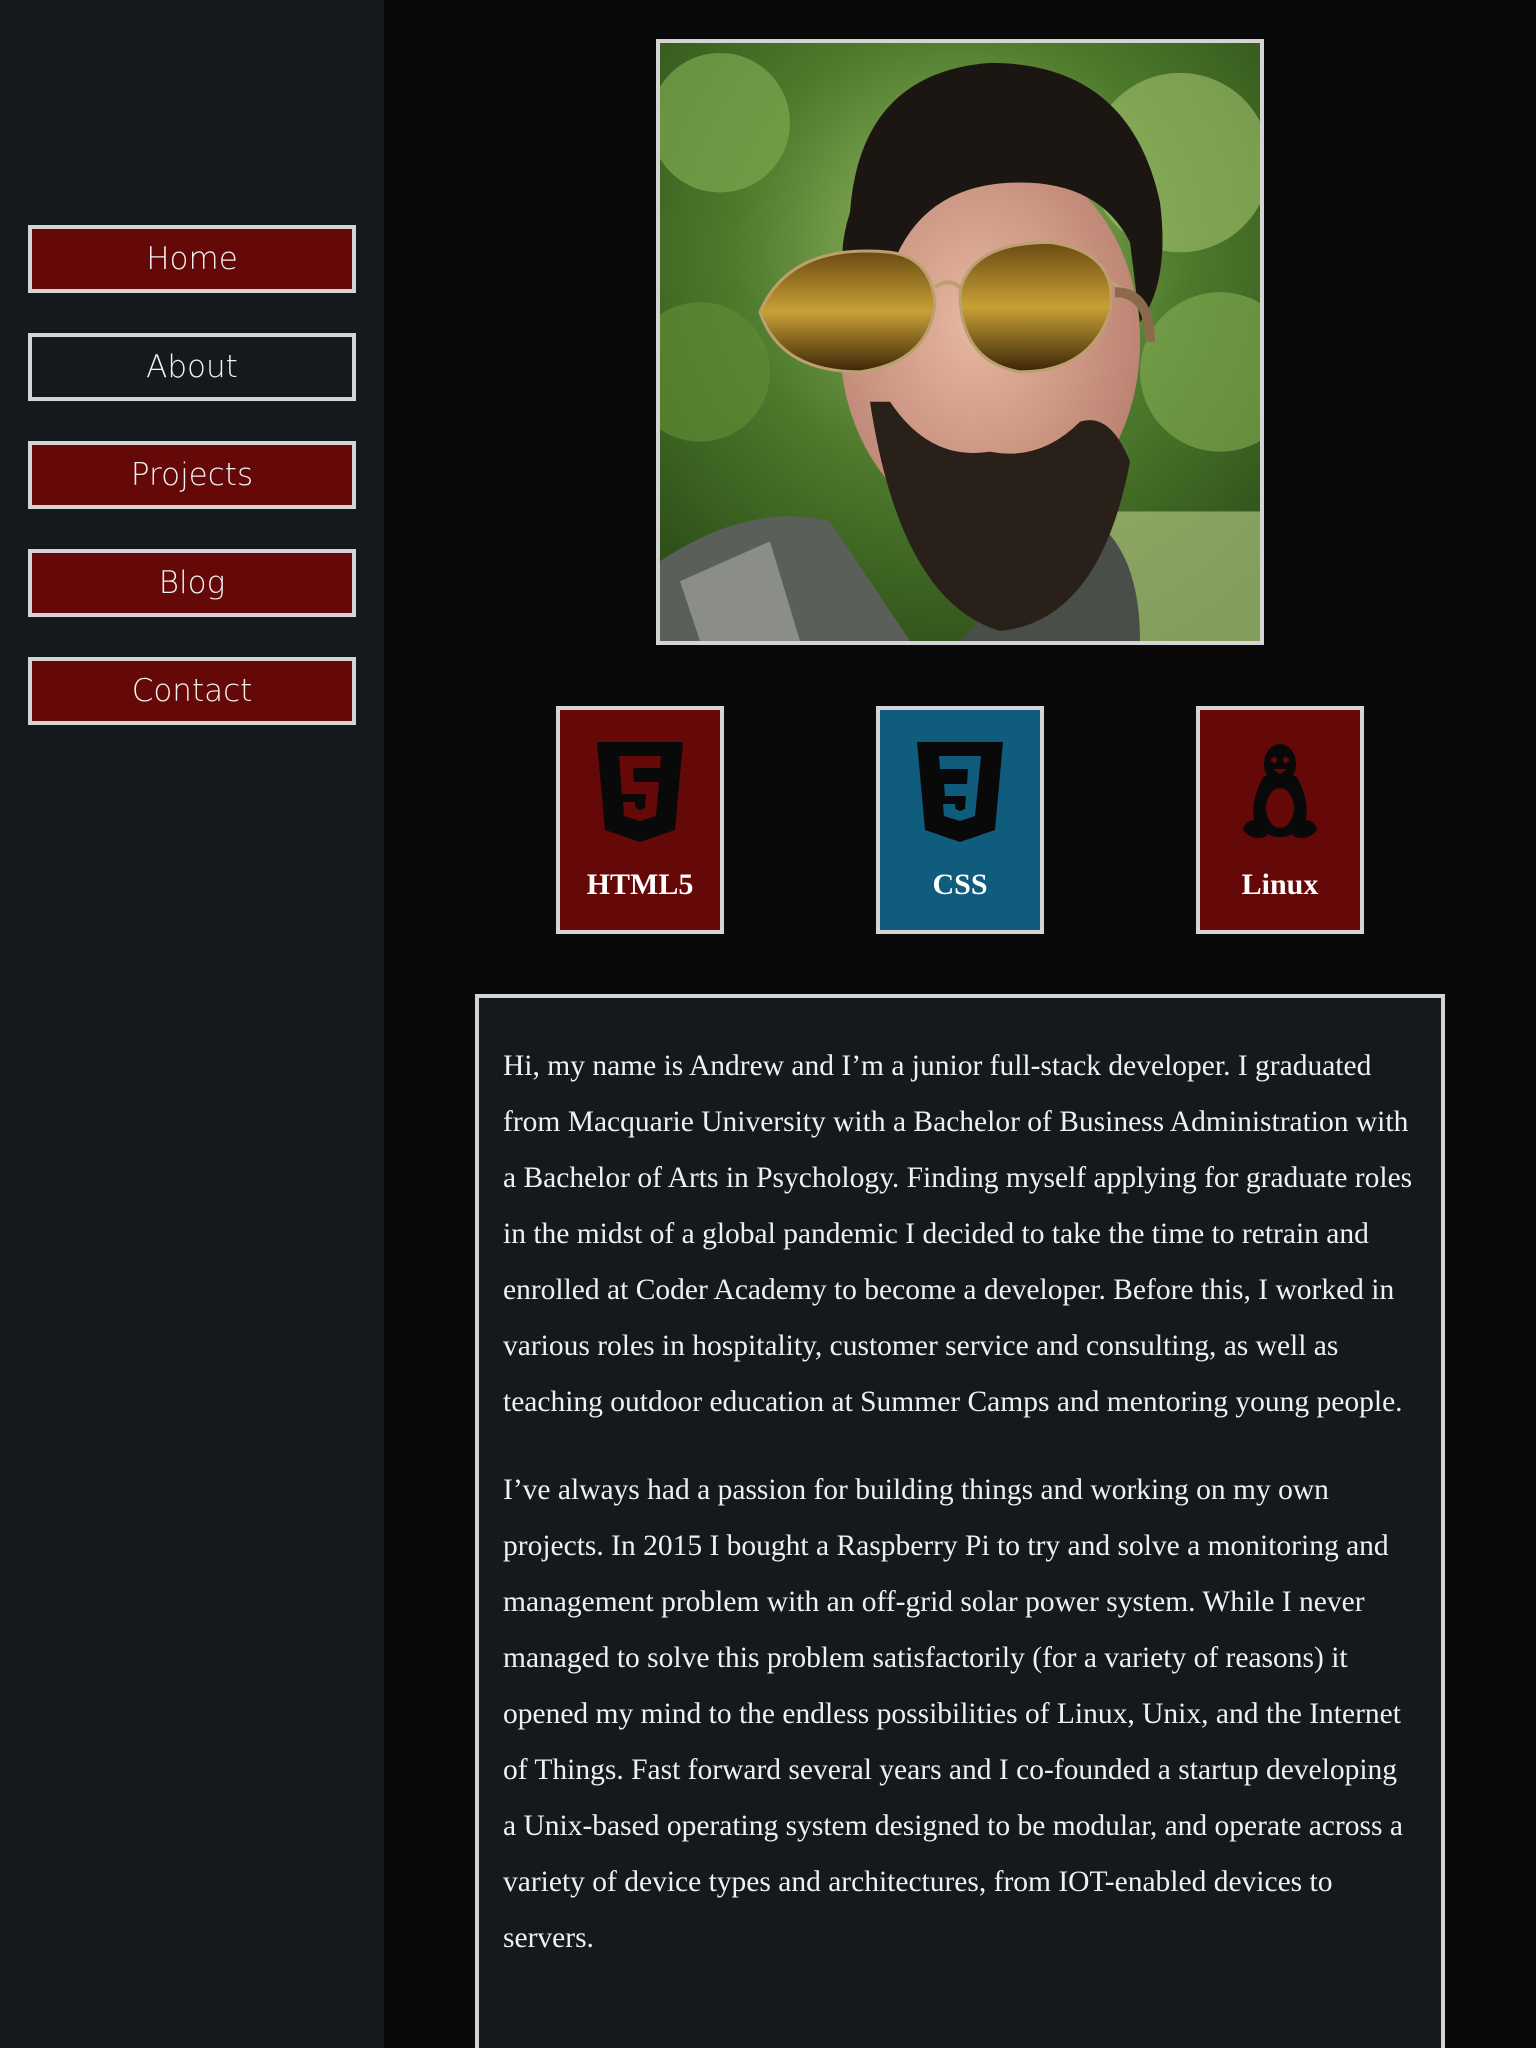  What do you see at coordinates (192, 475) in the screenshot?
I see `nav-projects-button: Projects` at bounding box center [192, 475].